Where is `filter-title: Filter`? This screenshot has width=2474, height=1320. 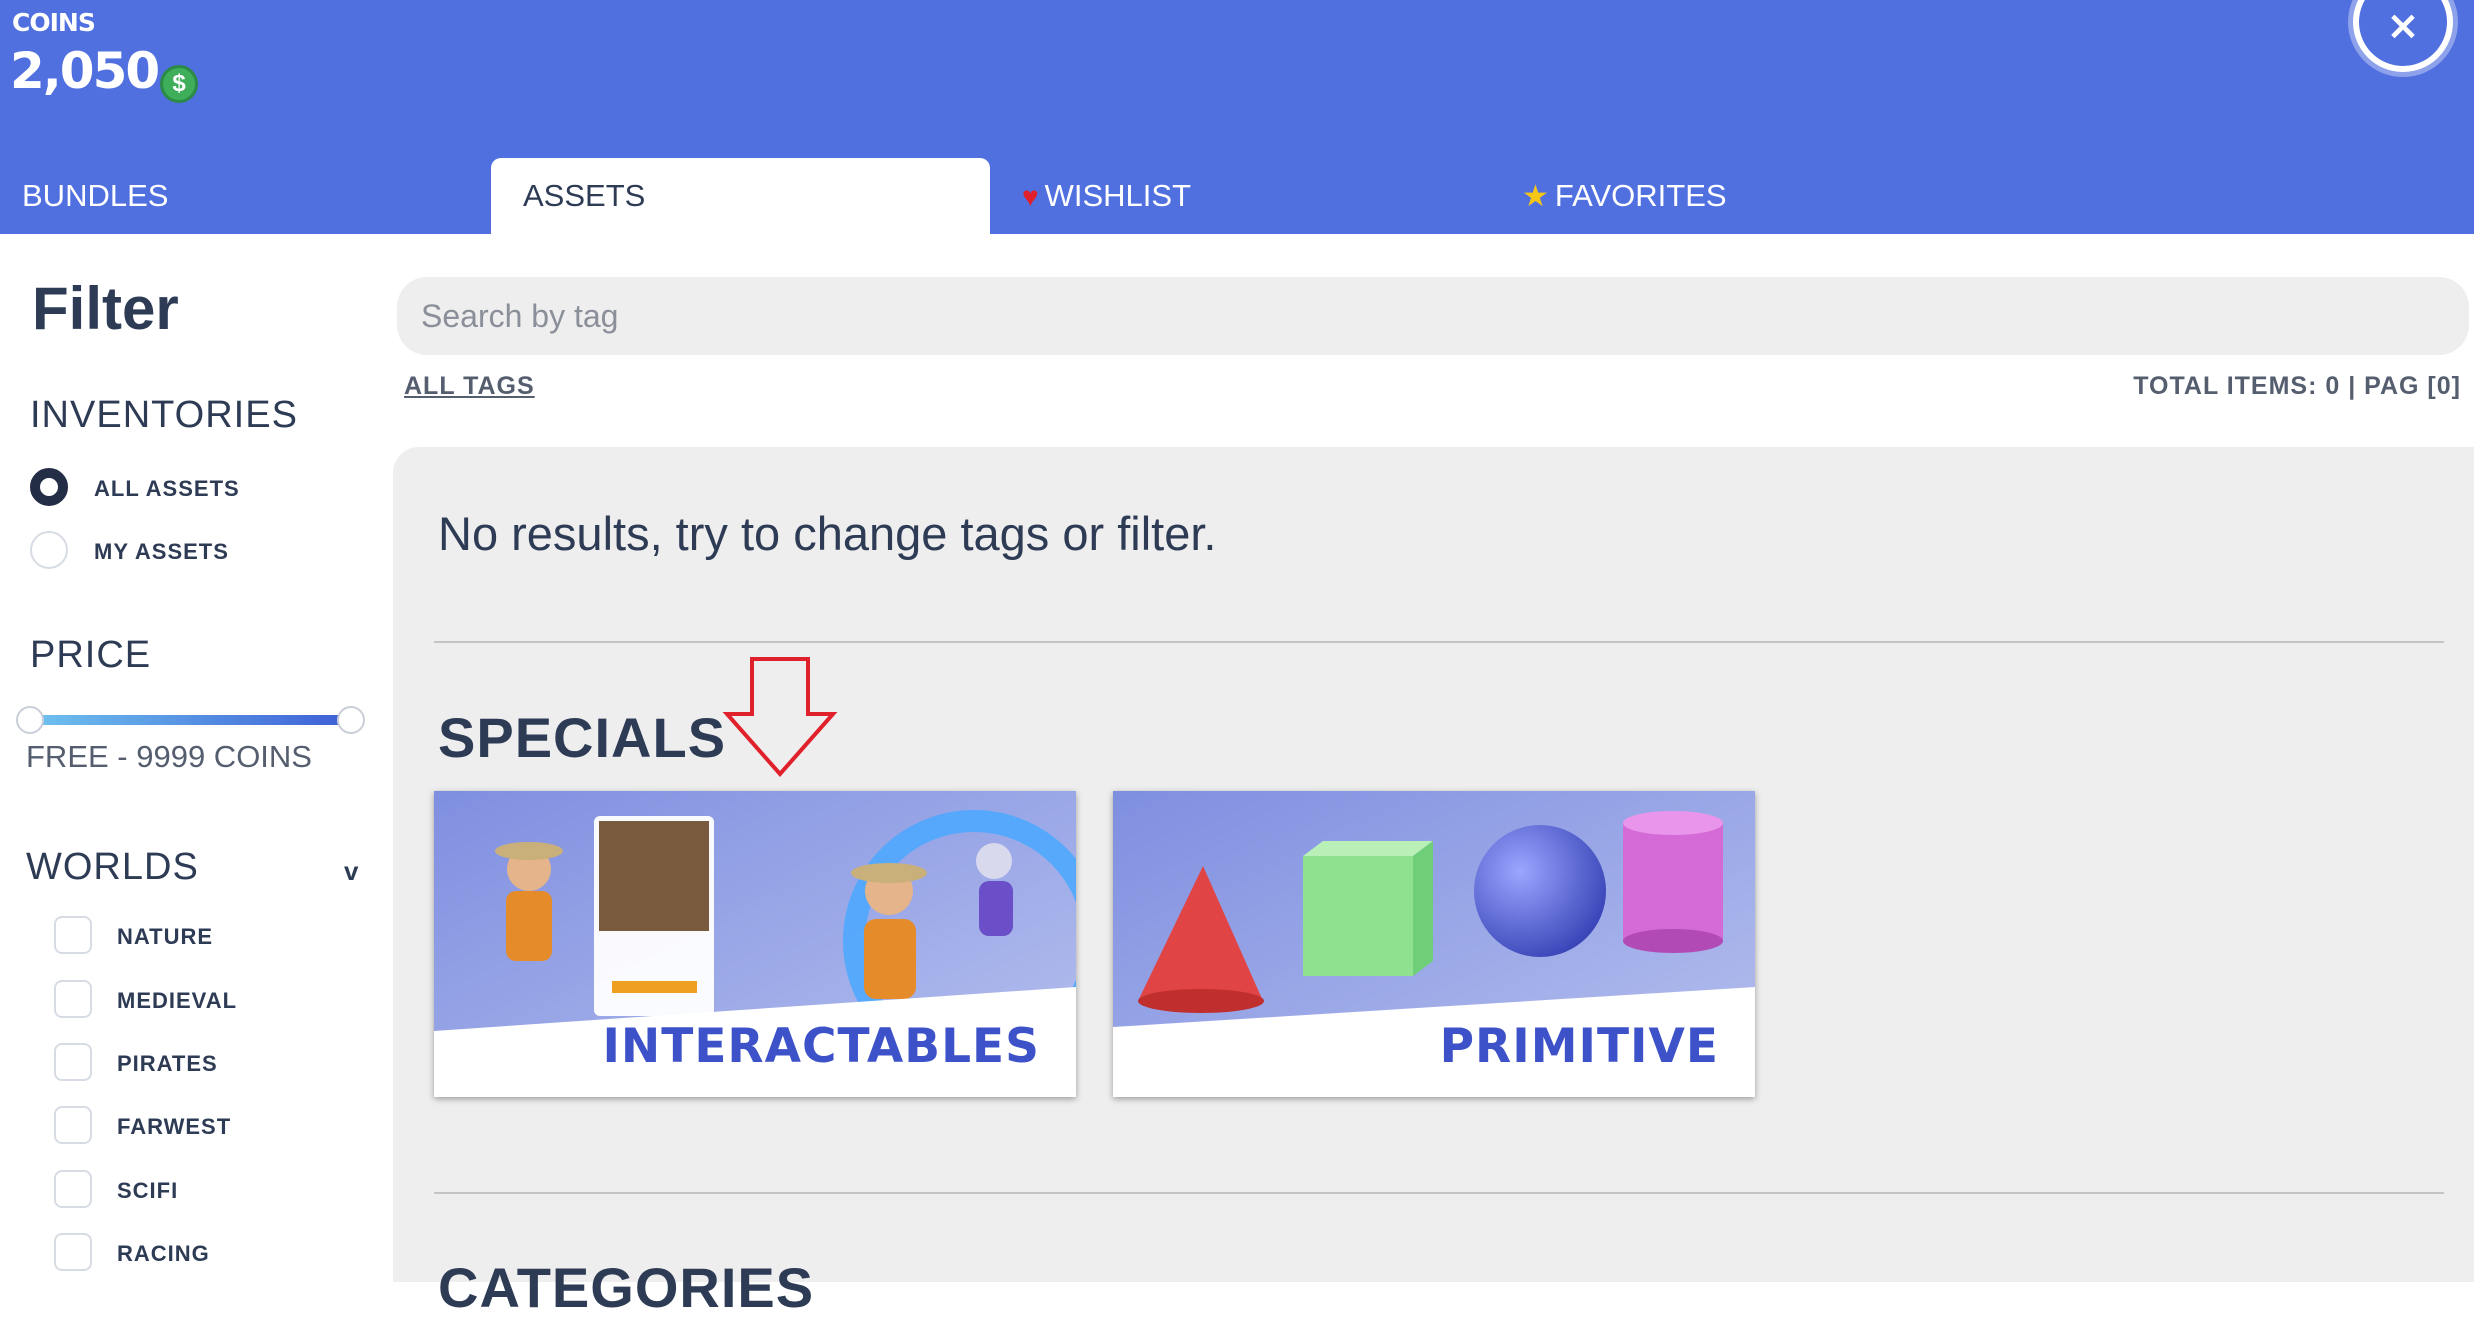 filter-title: Filter is located at coordinates (105, 308).